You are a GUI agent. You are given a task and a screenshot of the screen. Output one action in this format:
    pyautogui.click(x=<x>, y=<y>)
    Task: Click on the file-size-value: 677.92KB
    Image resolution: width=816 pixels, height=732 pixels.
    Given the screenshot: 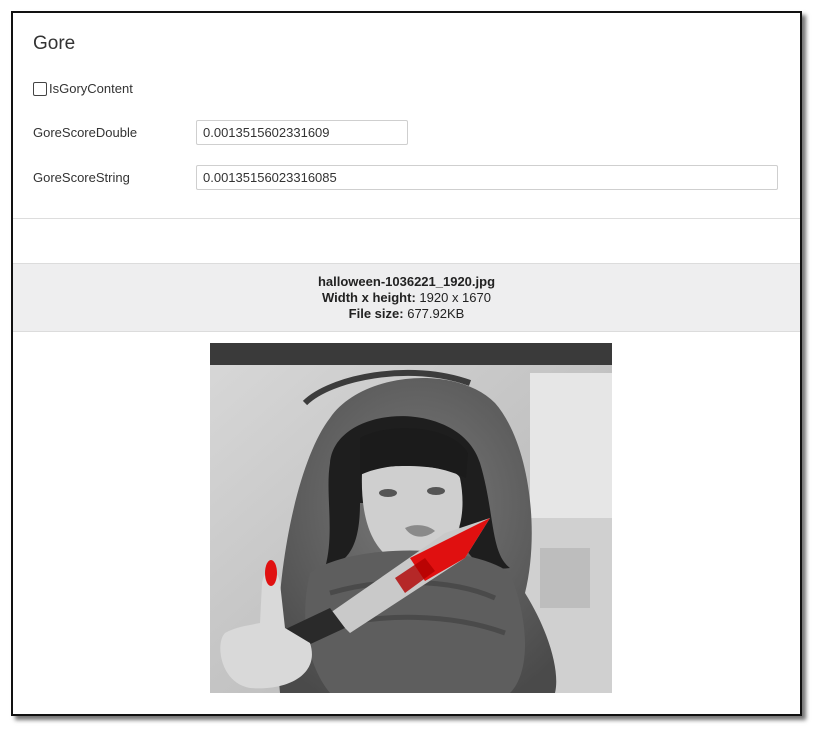 What is the action you would take?
    pyautogui.click(x=436, y=313)
    